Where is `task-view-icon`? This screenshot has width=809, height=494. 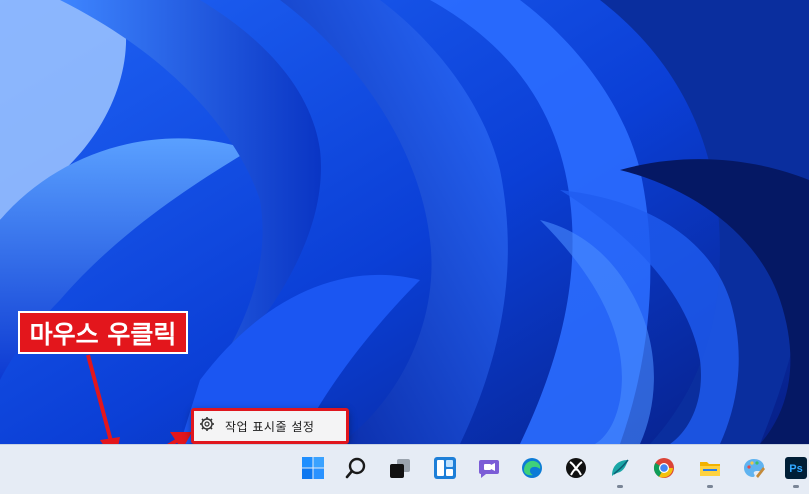
task-view-icon is located at coordinates (400, 468).